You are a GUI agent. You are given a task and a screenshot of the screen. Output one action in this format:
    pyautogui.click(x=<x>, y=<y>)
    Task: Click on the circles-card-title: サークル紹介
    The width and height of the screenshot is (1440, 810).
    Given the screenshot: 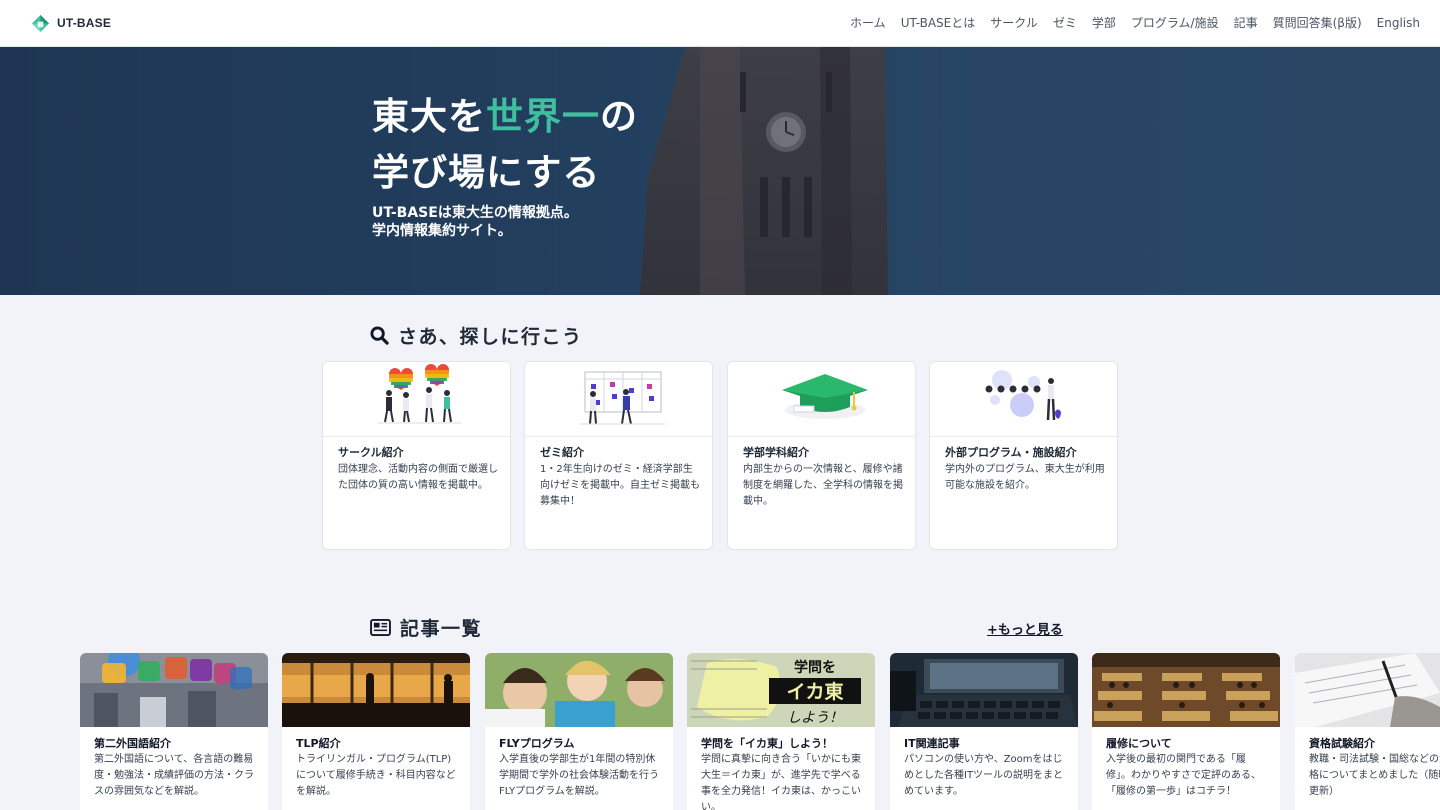 What is the action you would take?
    pyautogui.click(x=371, y=452)
    